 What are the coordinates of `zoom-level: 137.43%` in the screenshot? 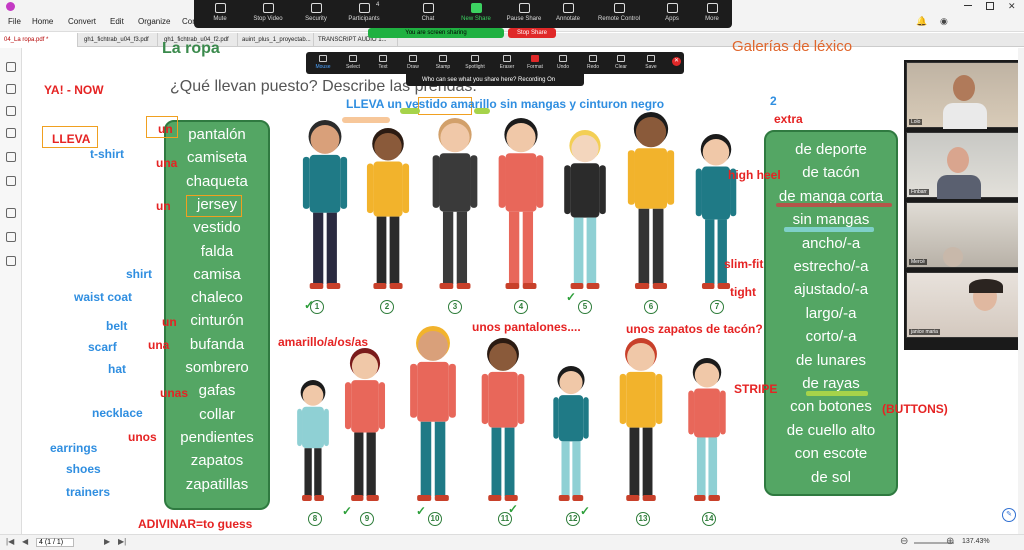 It's located at (976, 541).